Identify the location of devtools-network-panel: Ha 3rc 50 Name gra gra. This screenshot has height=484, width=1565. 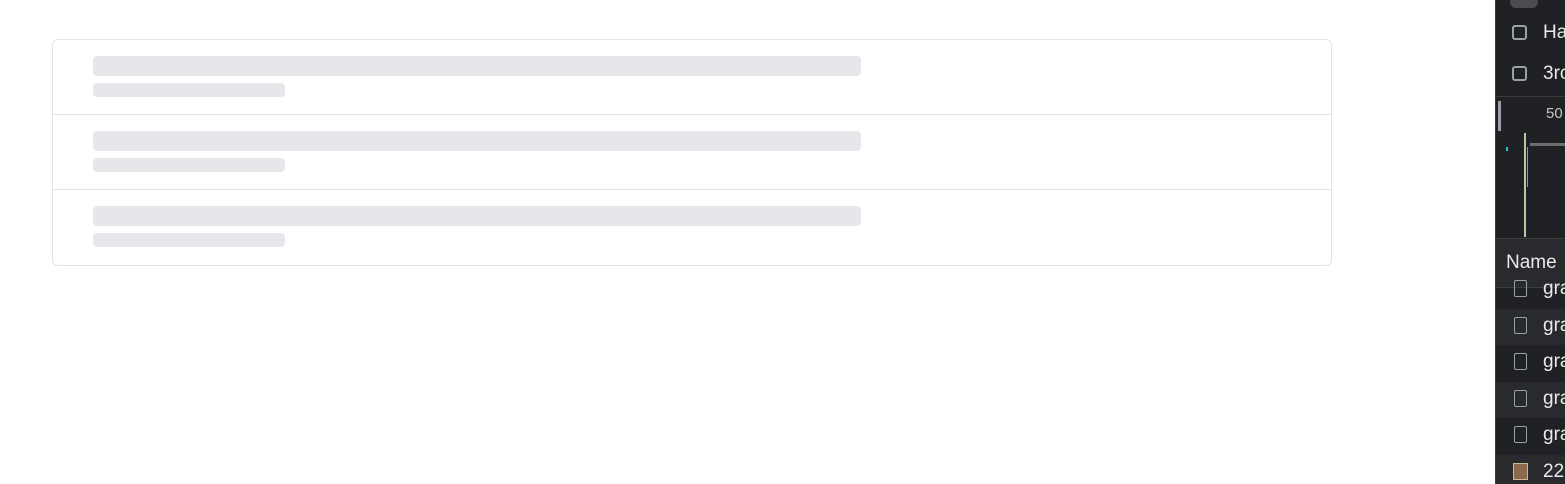
(1530, 242).